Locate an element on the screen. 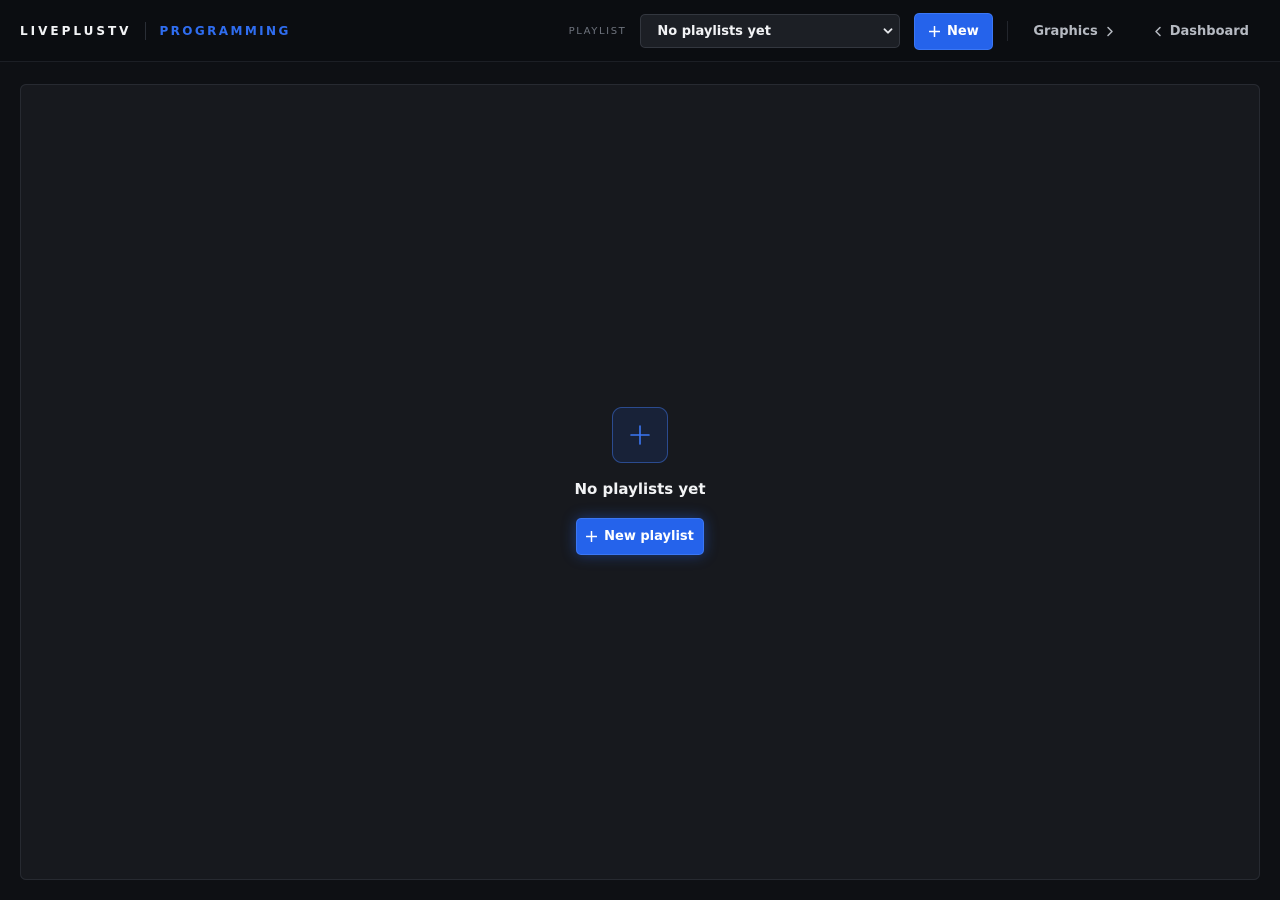 This screenshot has width=1280, height=900. empty-state-title: No playlists yet is located at coordinates (640, 489).